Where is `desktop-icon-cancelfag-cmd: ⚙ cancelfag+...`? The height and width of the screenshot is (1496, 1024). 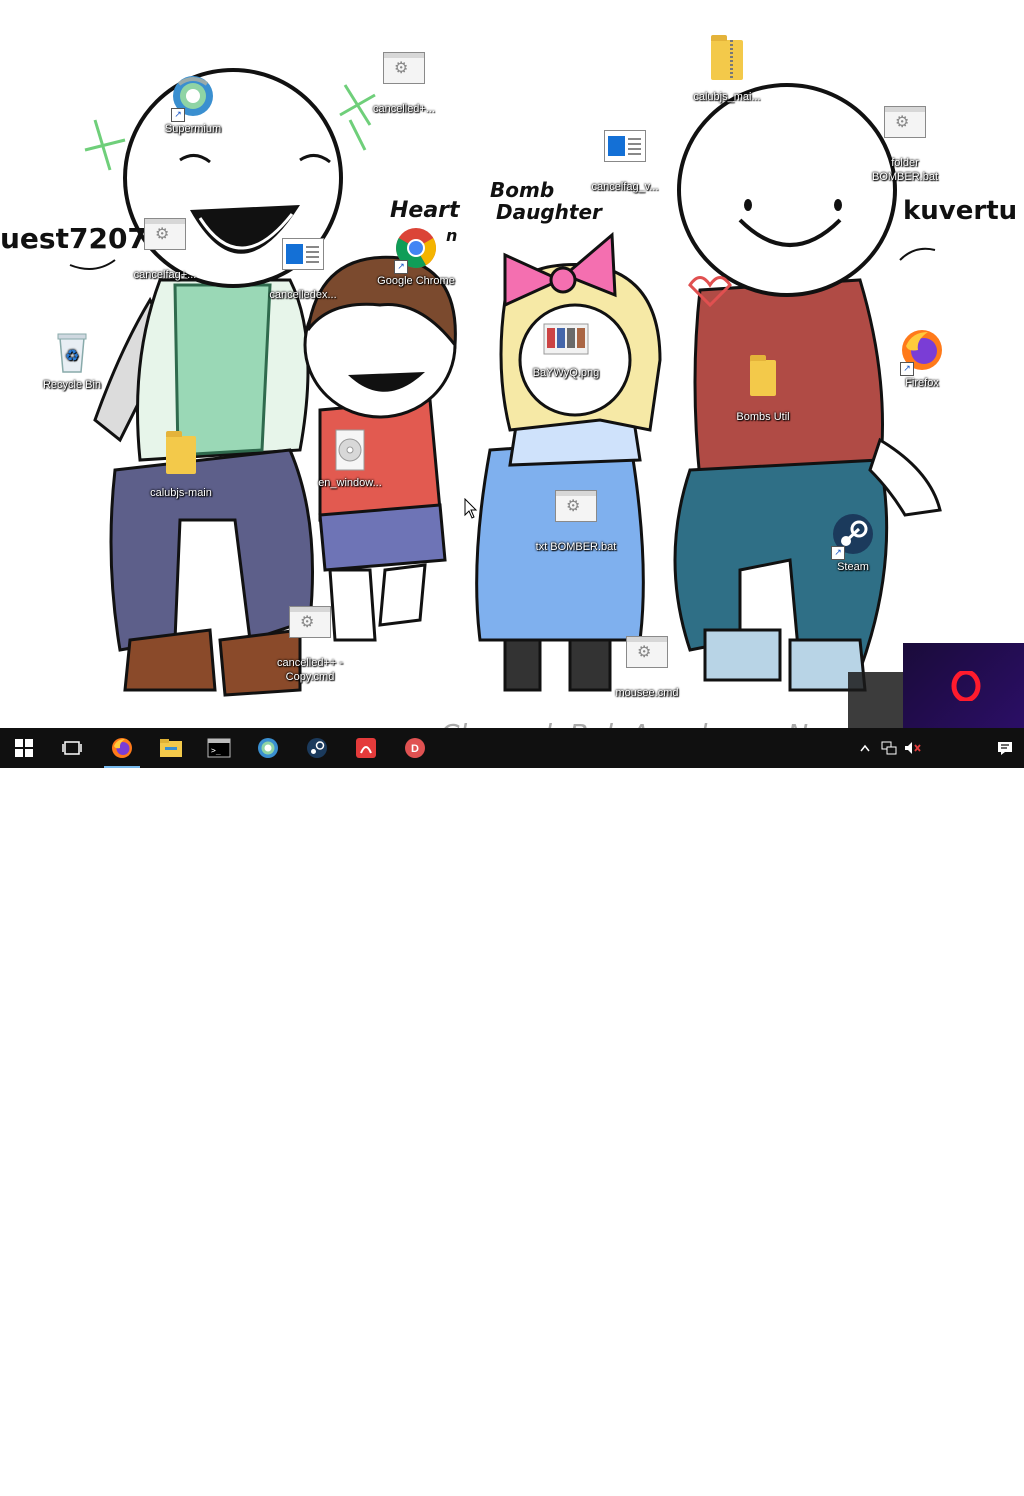 desktop-icon-cancelfag-cmd: ⚙ cancelfag+... is located at coordinates (165, 246).